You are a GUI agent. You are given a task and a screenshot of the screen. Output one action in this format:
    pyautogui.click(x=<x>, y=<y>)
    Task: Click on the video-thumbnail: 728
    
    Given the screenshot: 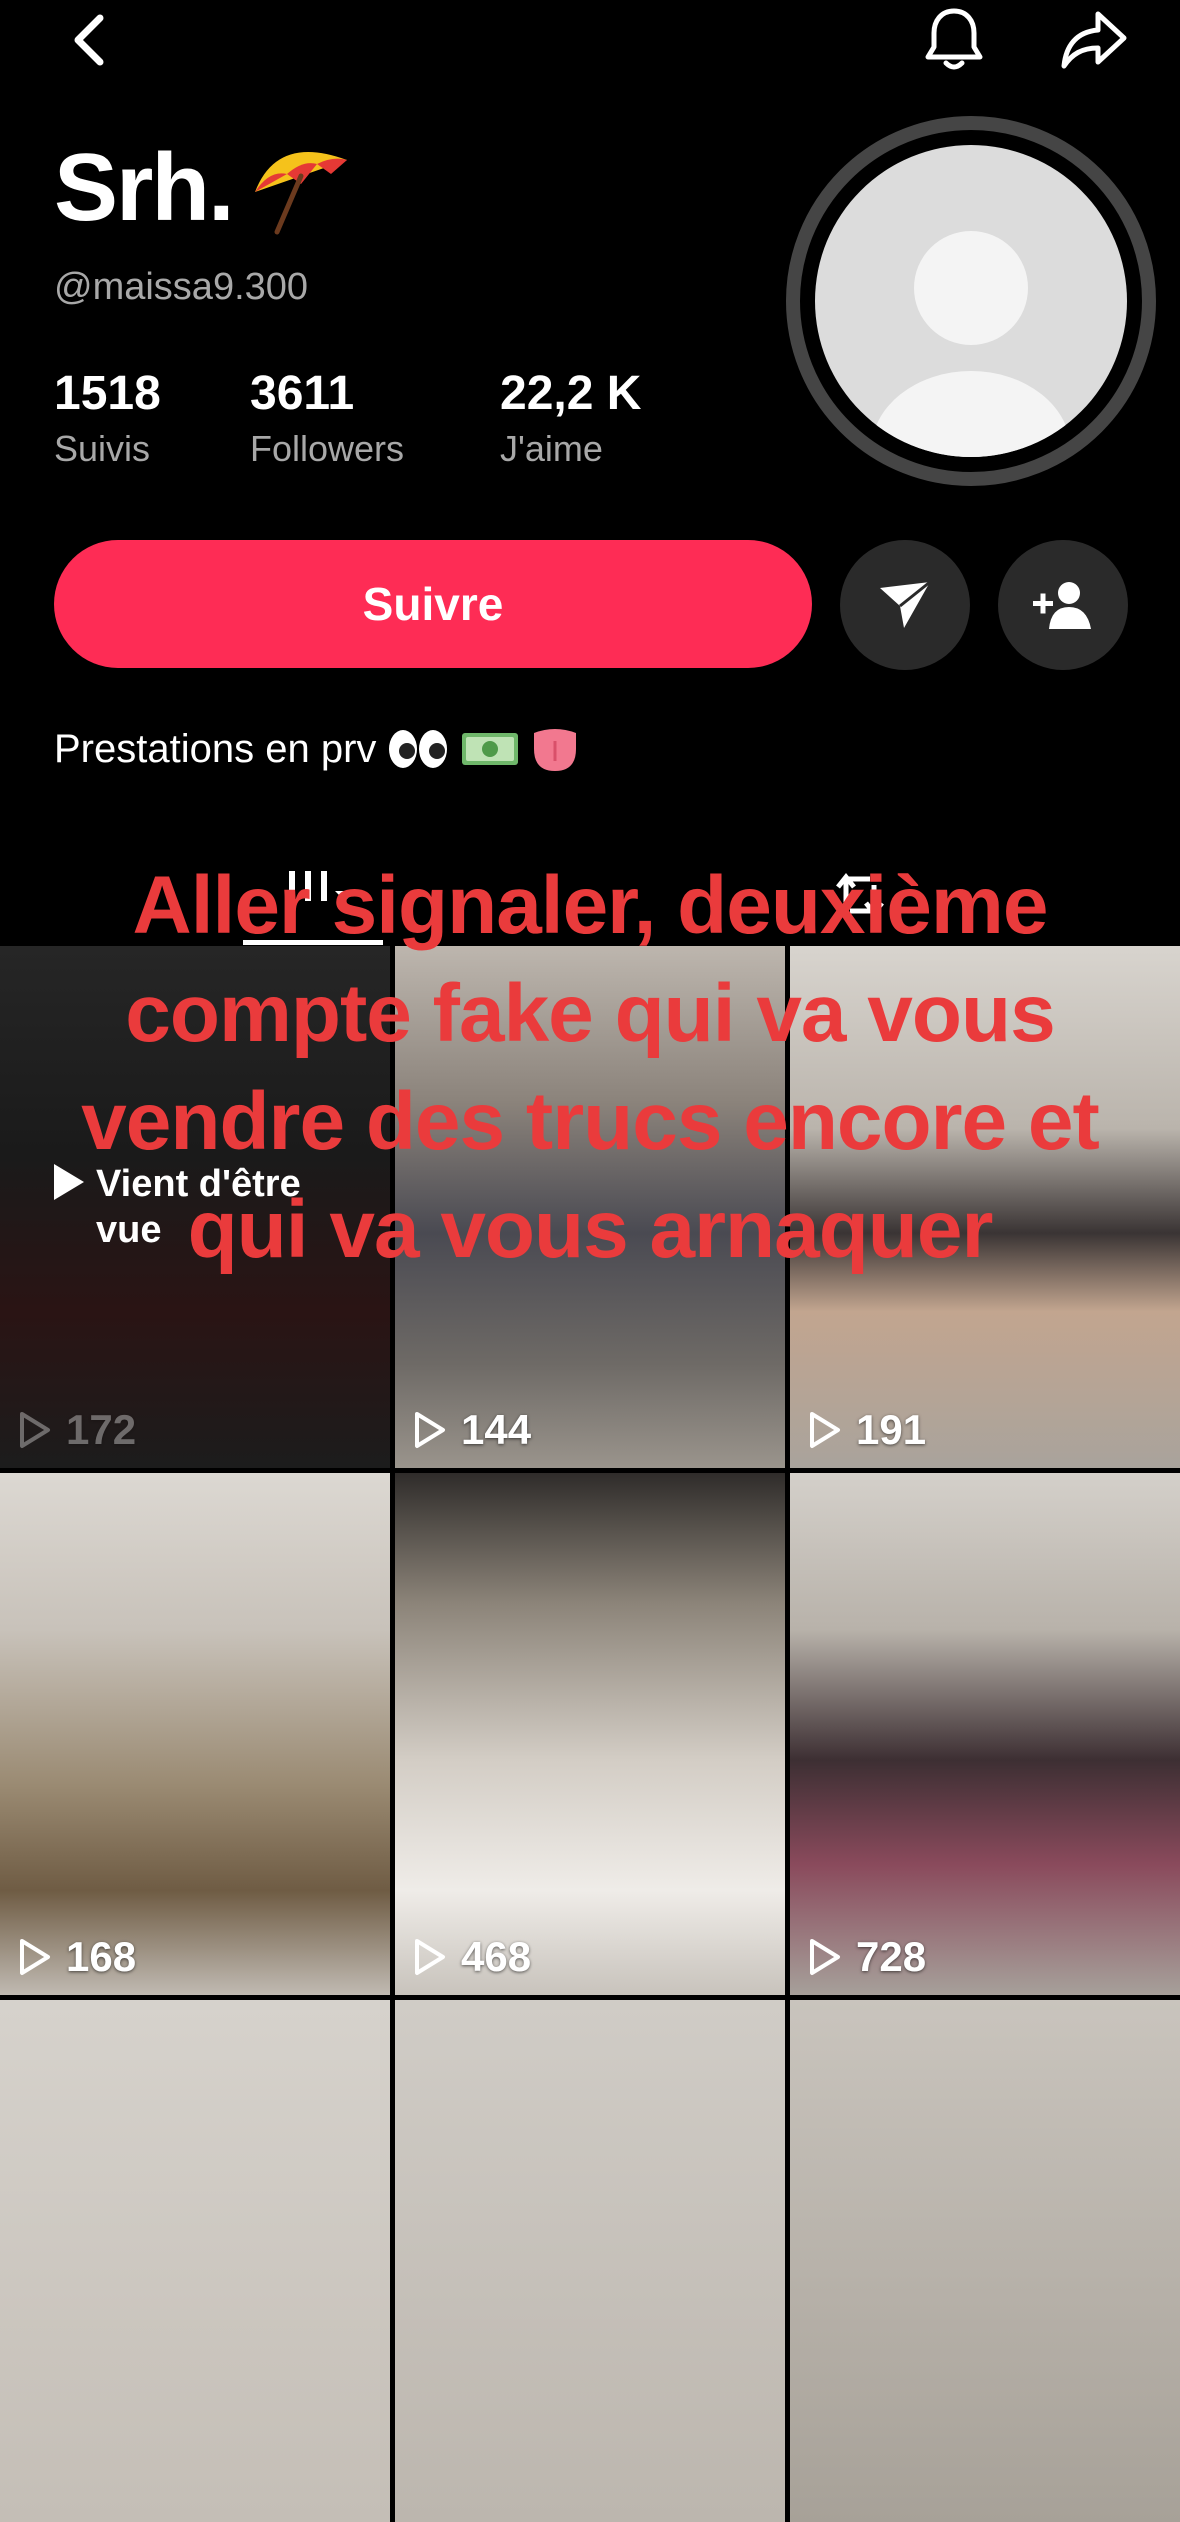 What is the action you would take?
    pyautogui.click(x=985, y=1734)
    